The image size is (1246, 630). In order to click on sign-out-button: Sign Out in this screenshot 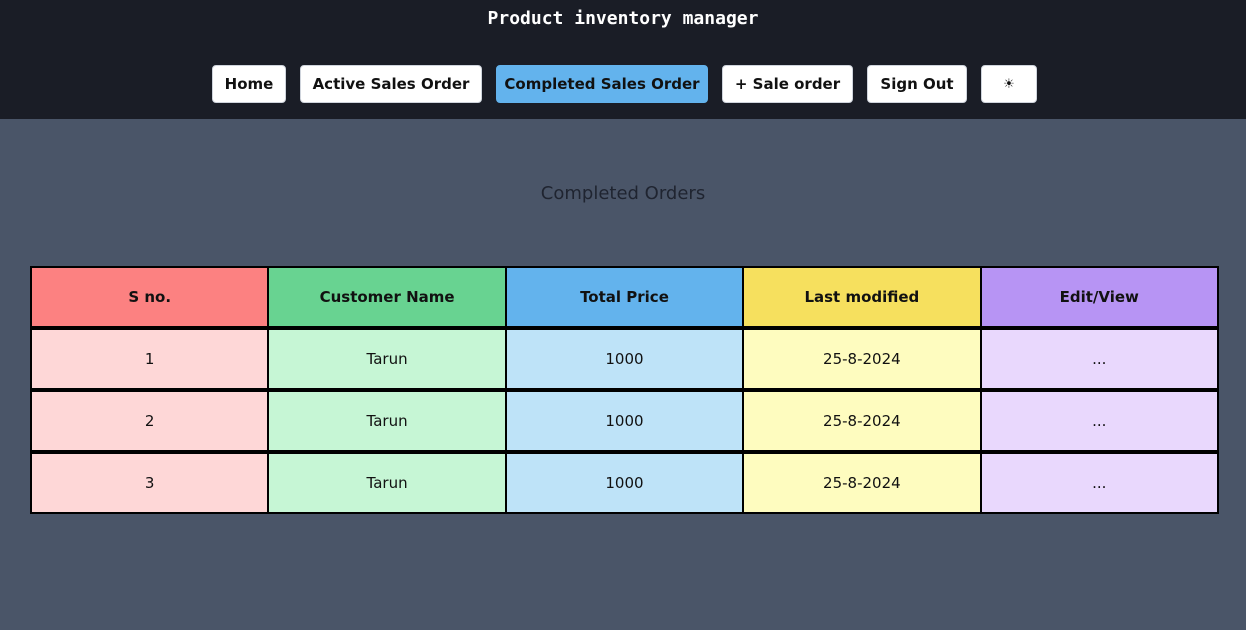, I will do `click(917, 84)`.